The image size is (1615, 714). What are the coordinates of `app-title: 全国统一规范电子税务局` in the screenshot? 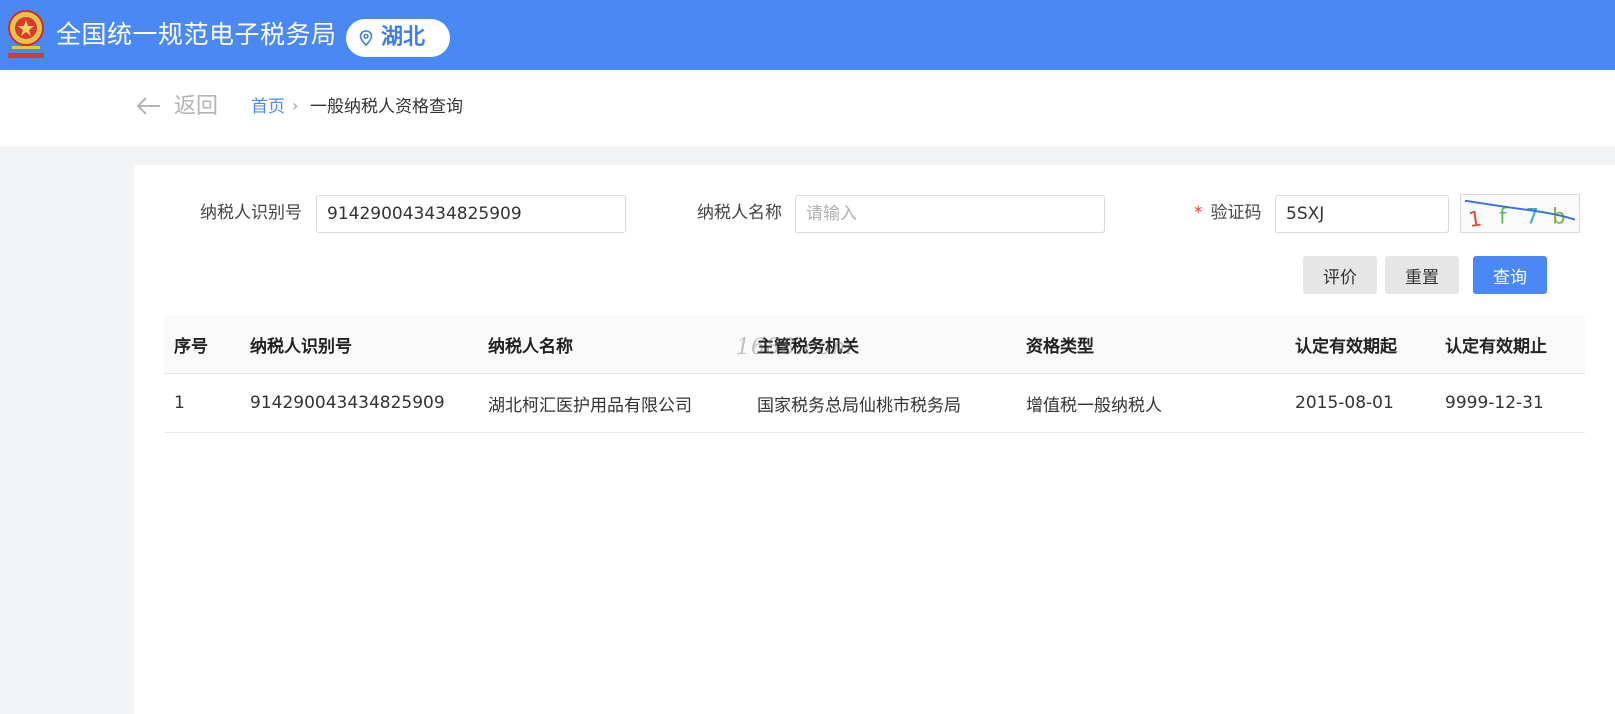 It's located at (196, 34).